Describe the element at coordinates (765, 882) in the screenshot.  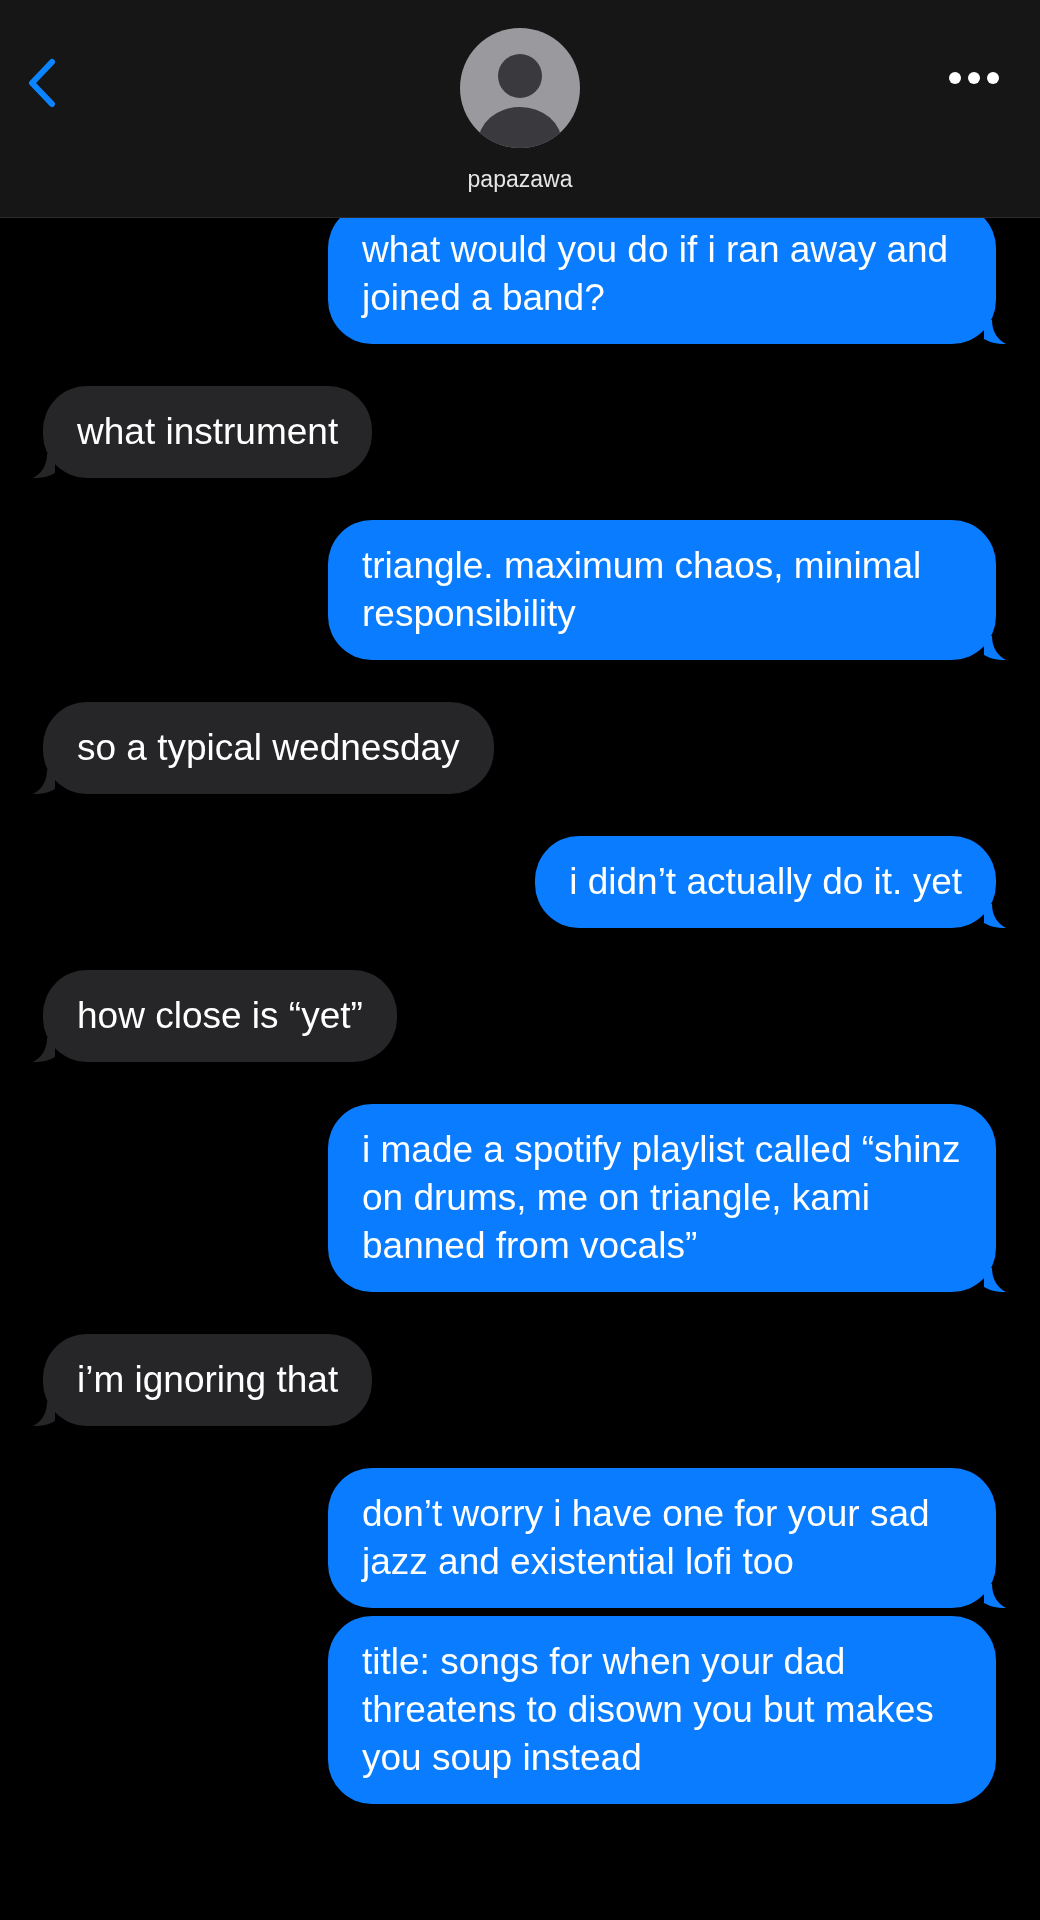
I see `sent-message-bubble: i didn’t actually do it. yet` at that location.